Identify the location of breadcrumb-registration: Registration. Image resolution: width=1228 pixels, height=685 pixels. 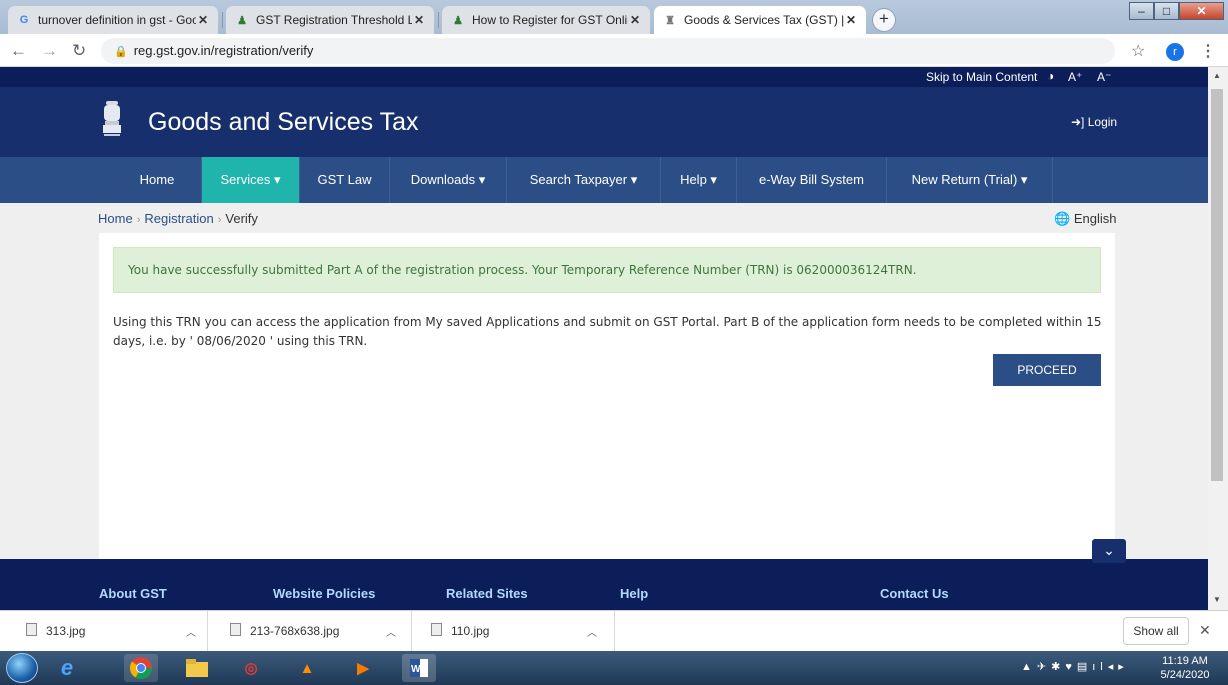
(178, 218).